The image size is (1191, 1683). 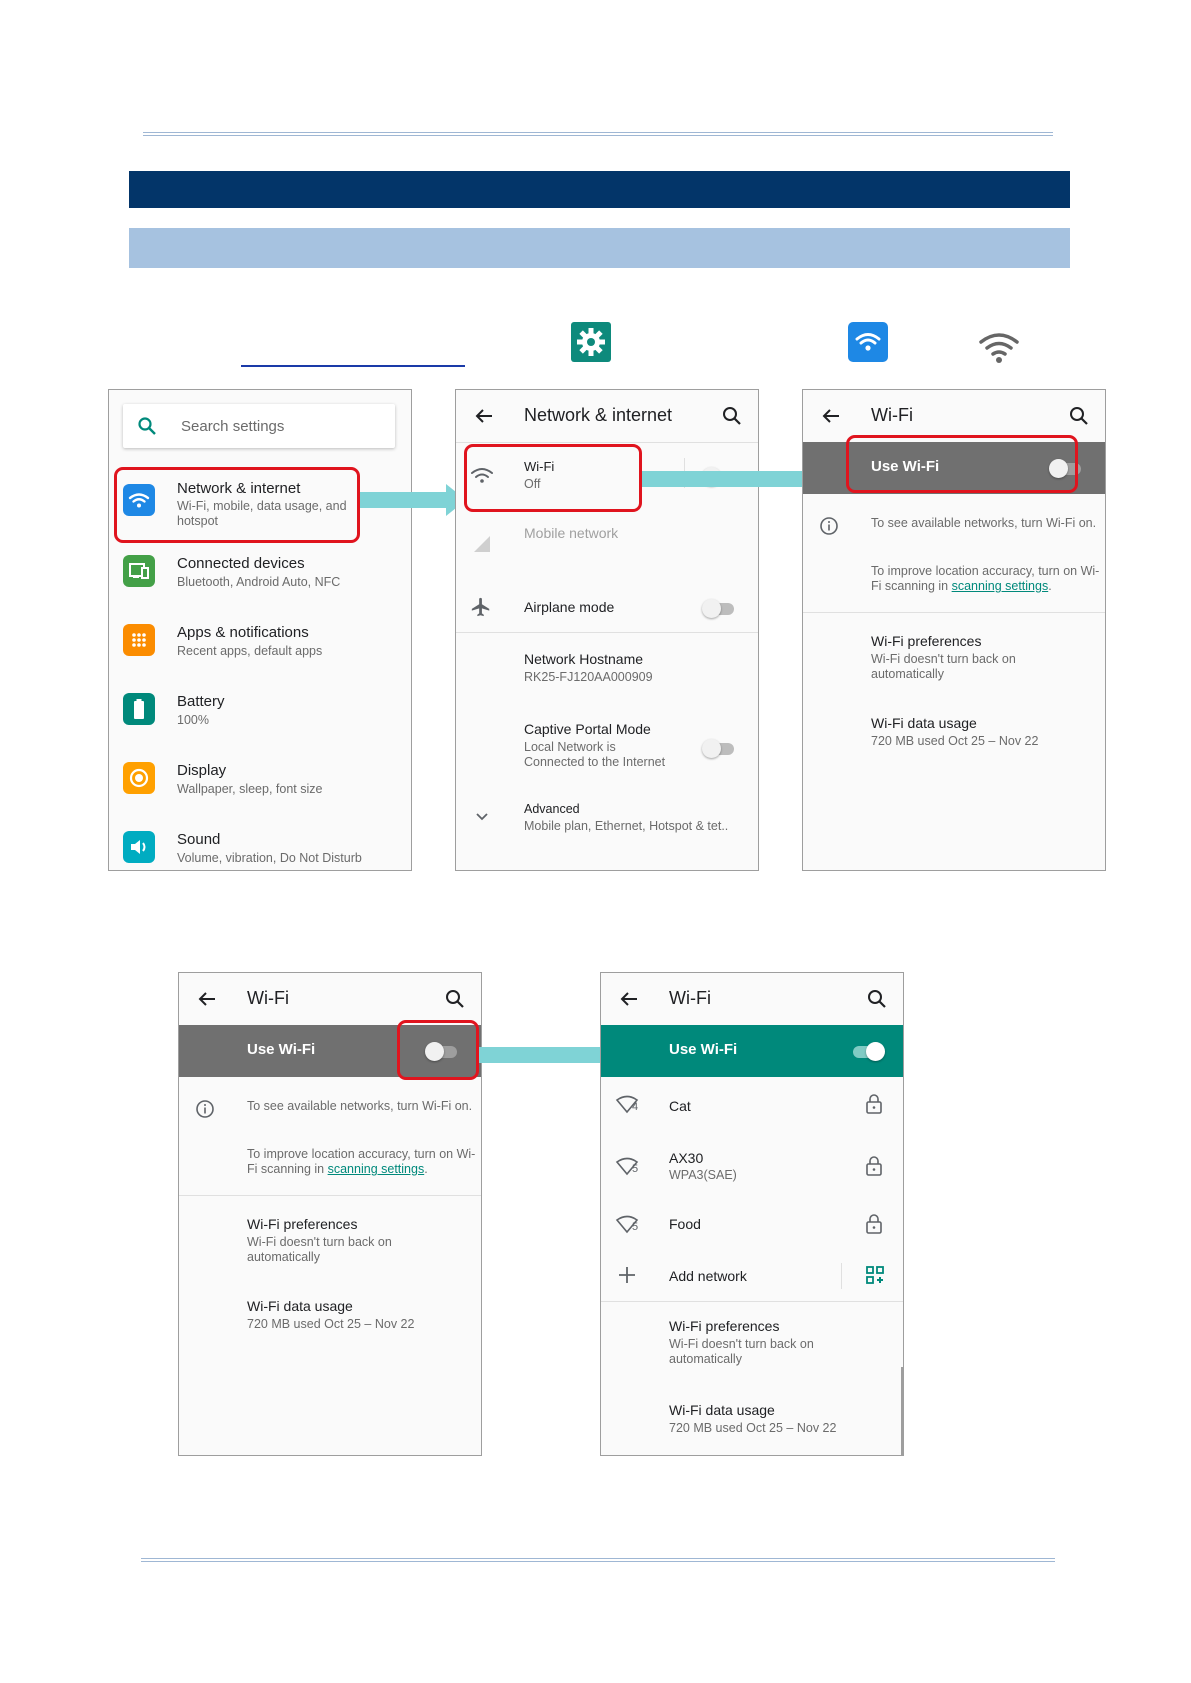 I want to click on search-bar: Search settings, so click(x=259, y=426).